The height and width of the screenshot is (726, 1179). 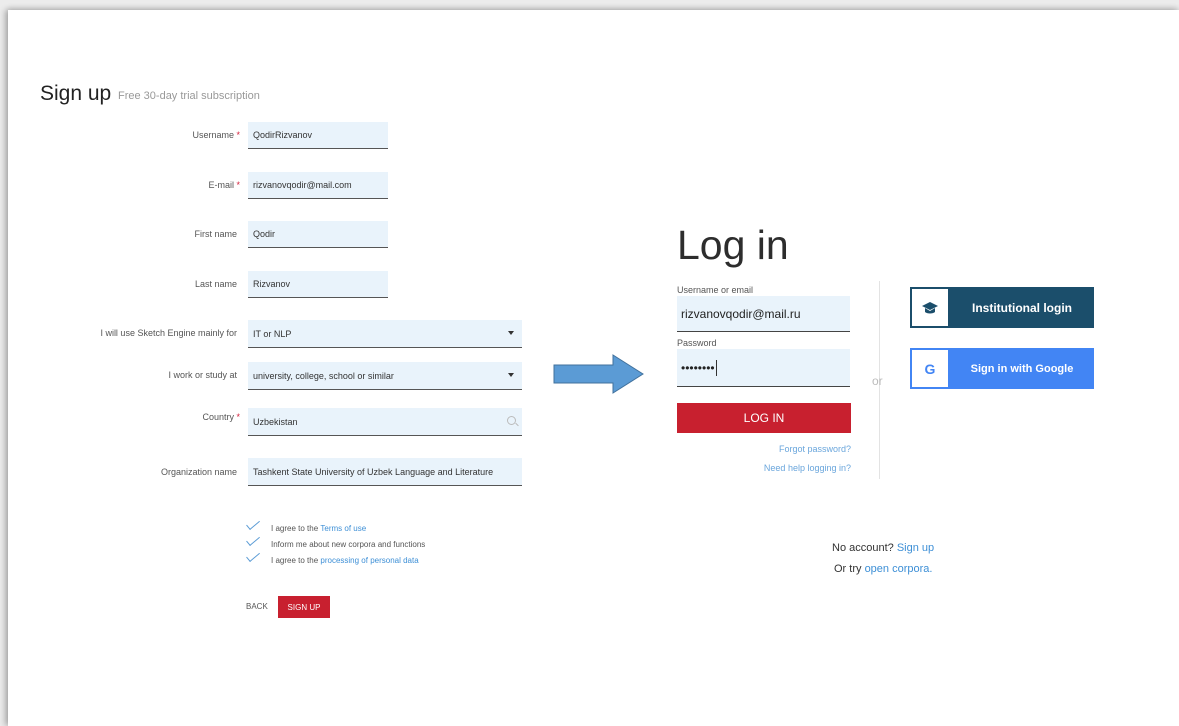 I want to click on google-signin-label: Sign in with Google, so click(x=1022, y=368).